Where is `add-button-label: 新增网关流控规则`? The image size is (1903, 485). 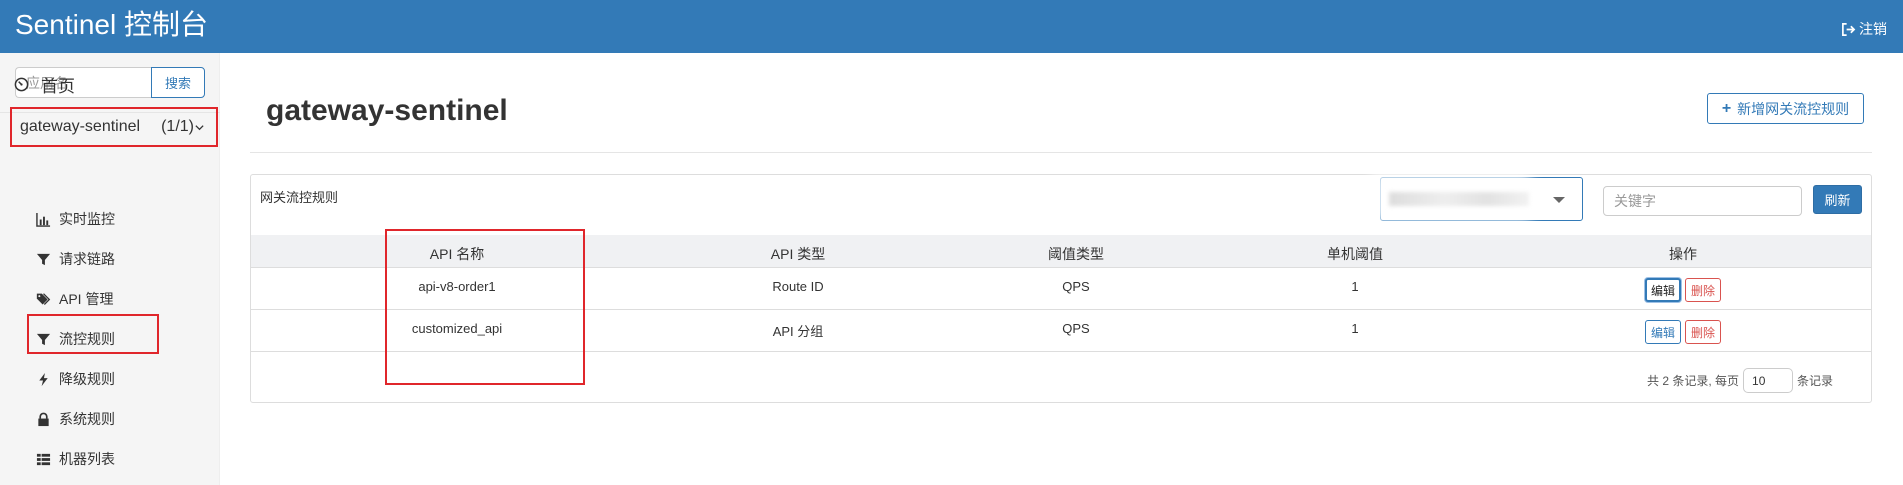 add-button-label: 新增网关流控规则 is located at coordinates (1793, 108).